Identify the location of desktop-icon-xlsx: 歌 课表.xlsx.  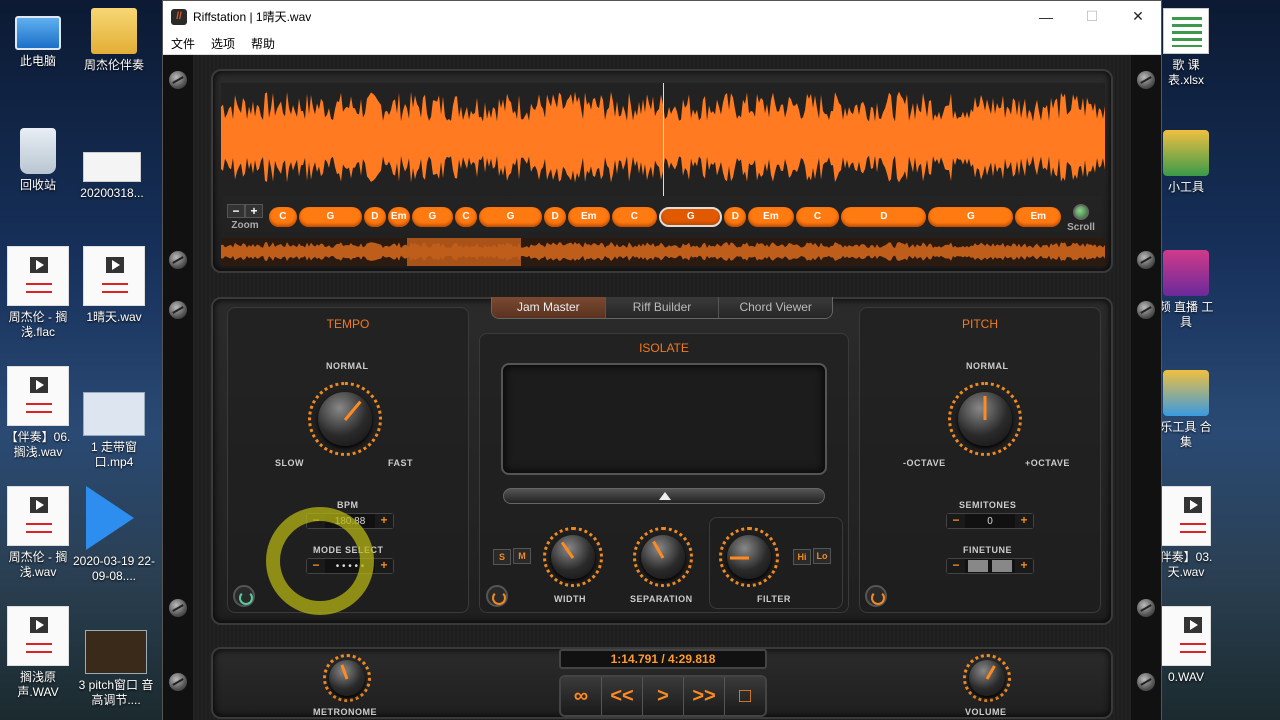
(1186, 48).